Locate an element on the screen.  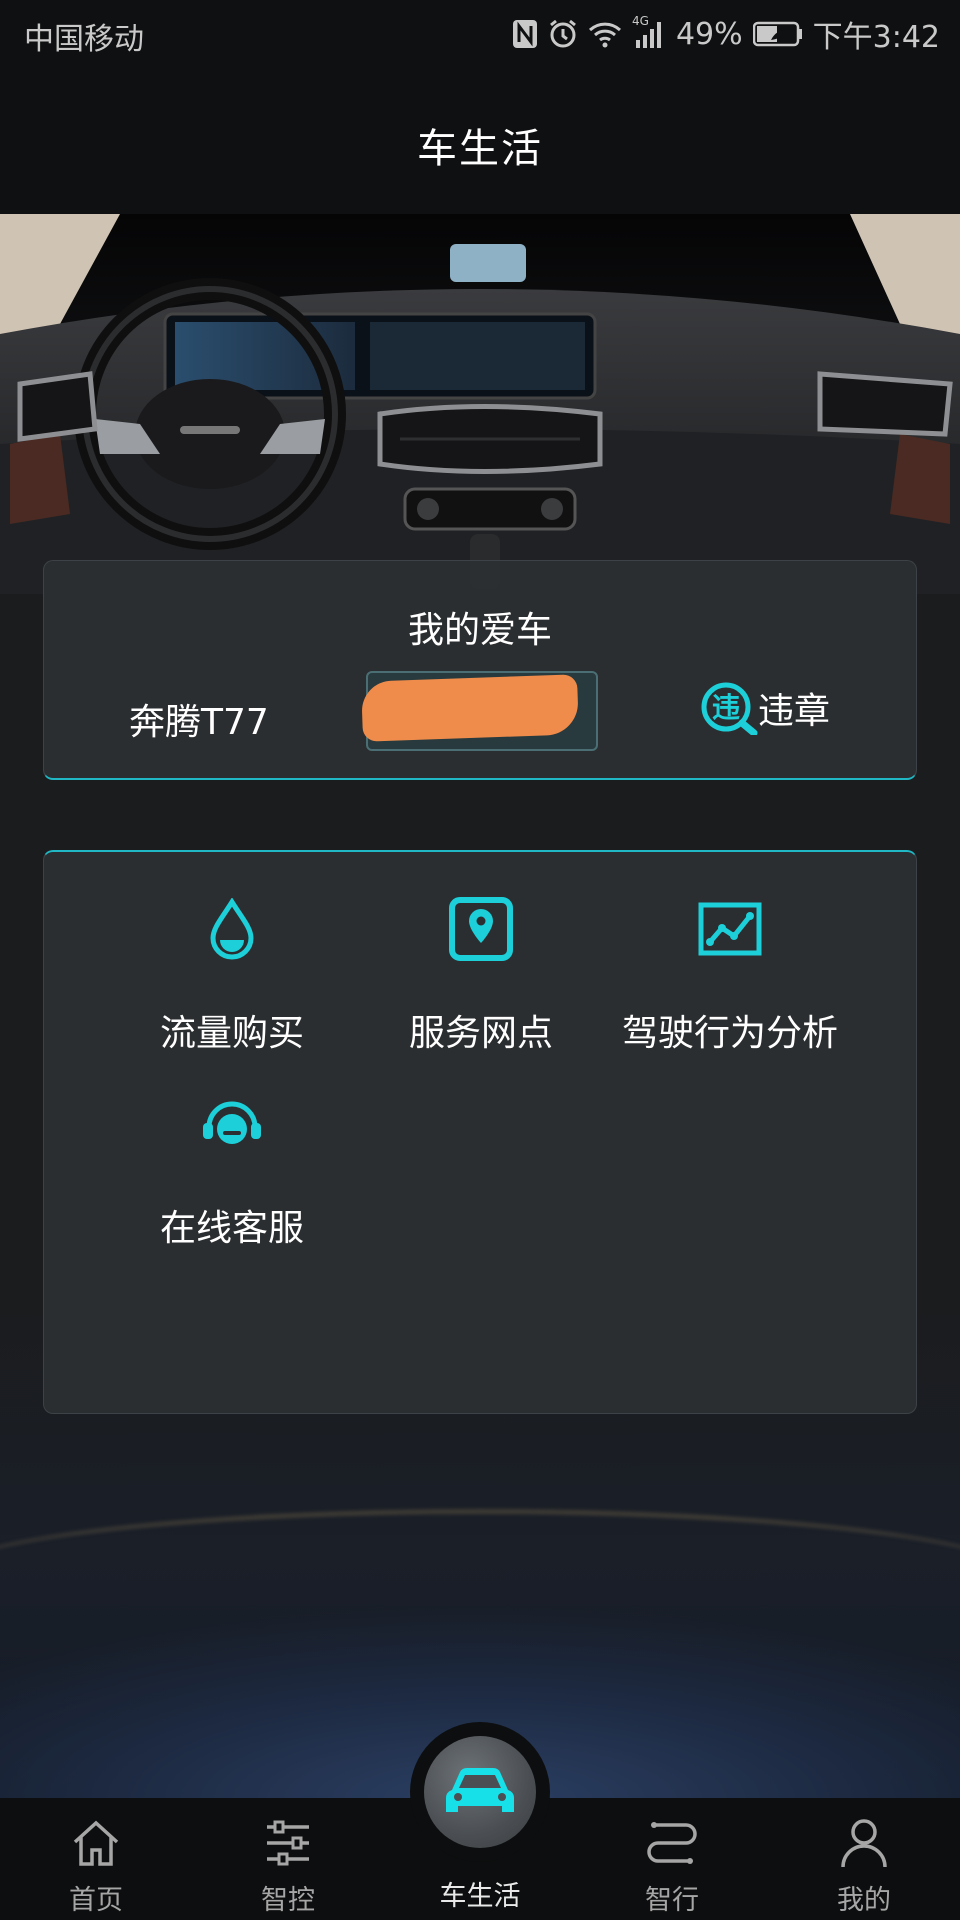
car-icon is located at coordinates (480, 1792).